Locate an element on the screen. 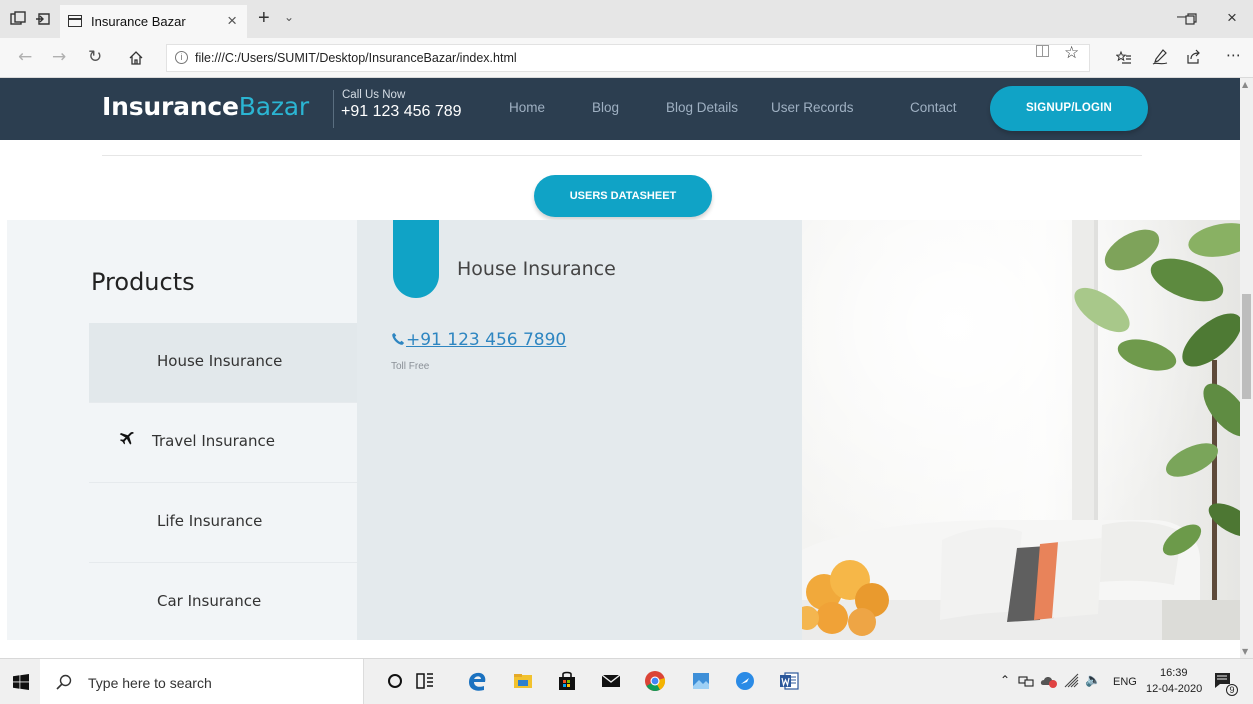 This screenshot has width=1253, height=704. product-car-insurance: Car Insurance is located at coordinates (223, 603).